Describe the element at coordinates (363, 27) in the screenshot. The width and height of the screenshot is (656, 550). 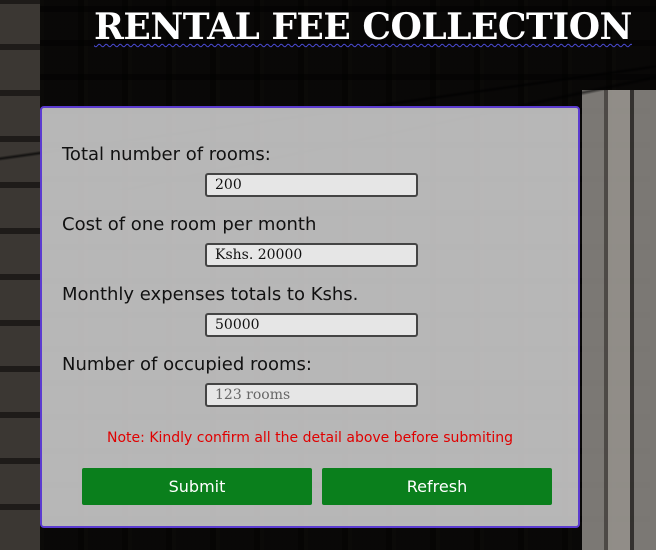
I see `page-title: RENTAL FEE COLLECTION` at that location.